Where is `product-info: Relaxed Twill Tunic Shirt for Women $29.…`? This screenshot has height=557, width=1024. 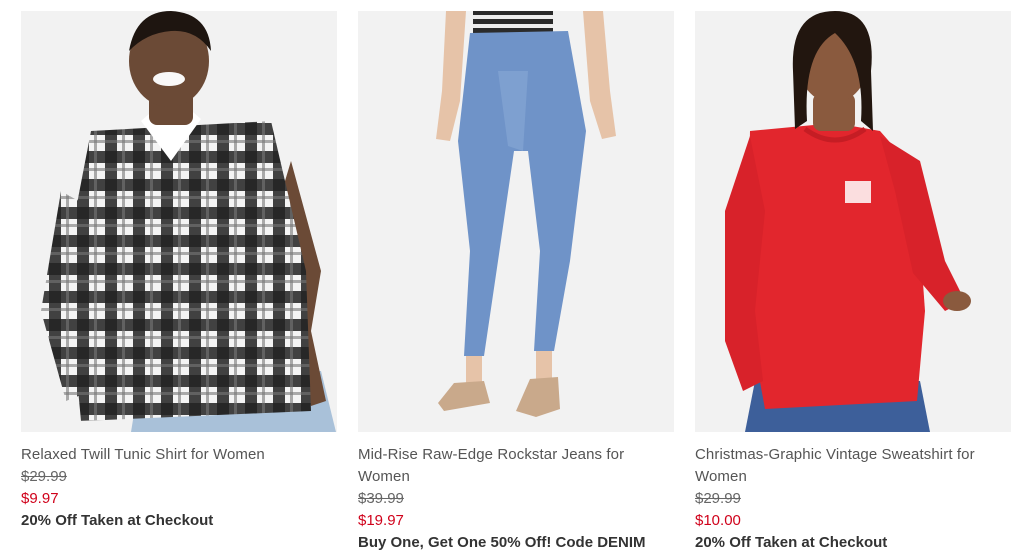
product-info: Relaxed Twill Tunic Shirt for Women $29.… is located at coordinates (179, 488).